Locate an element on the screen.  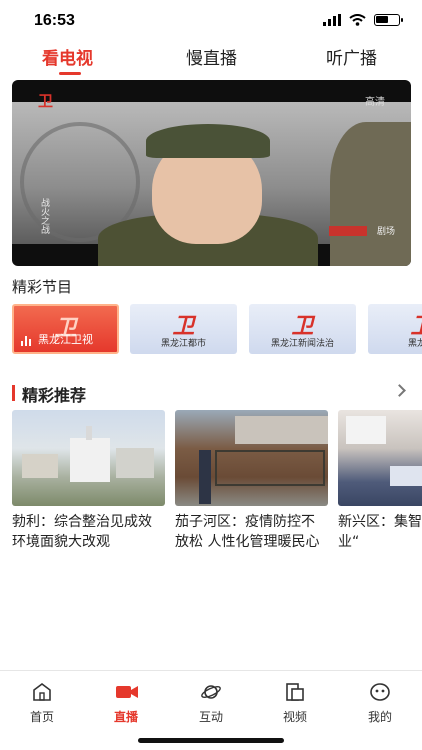
recommend-item: 茄子河区：疫情防控不放松 人性化管理暖民心 is located at coordinates (251, 481).